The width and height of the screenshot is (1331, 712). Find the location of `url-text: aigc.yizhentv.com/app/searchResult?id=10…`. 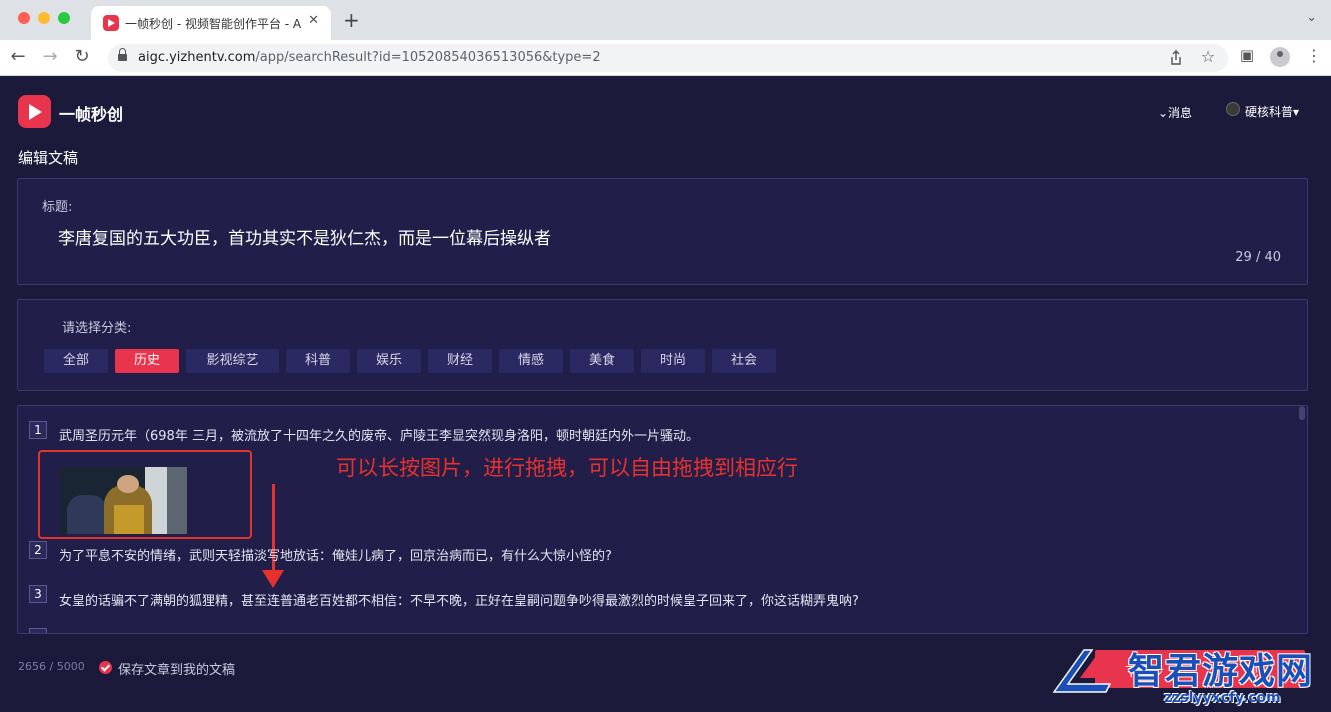

url-text: aigc.yizhentv.com/app/searchResult?id=10… is located at coordinates (369, 57).